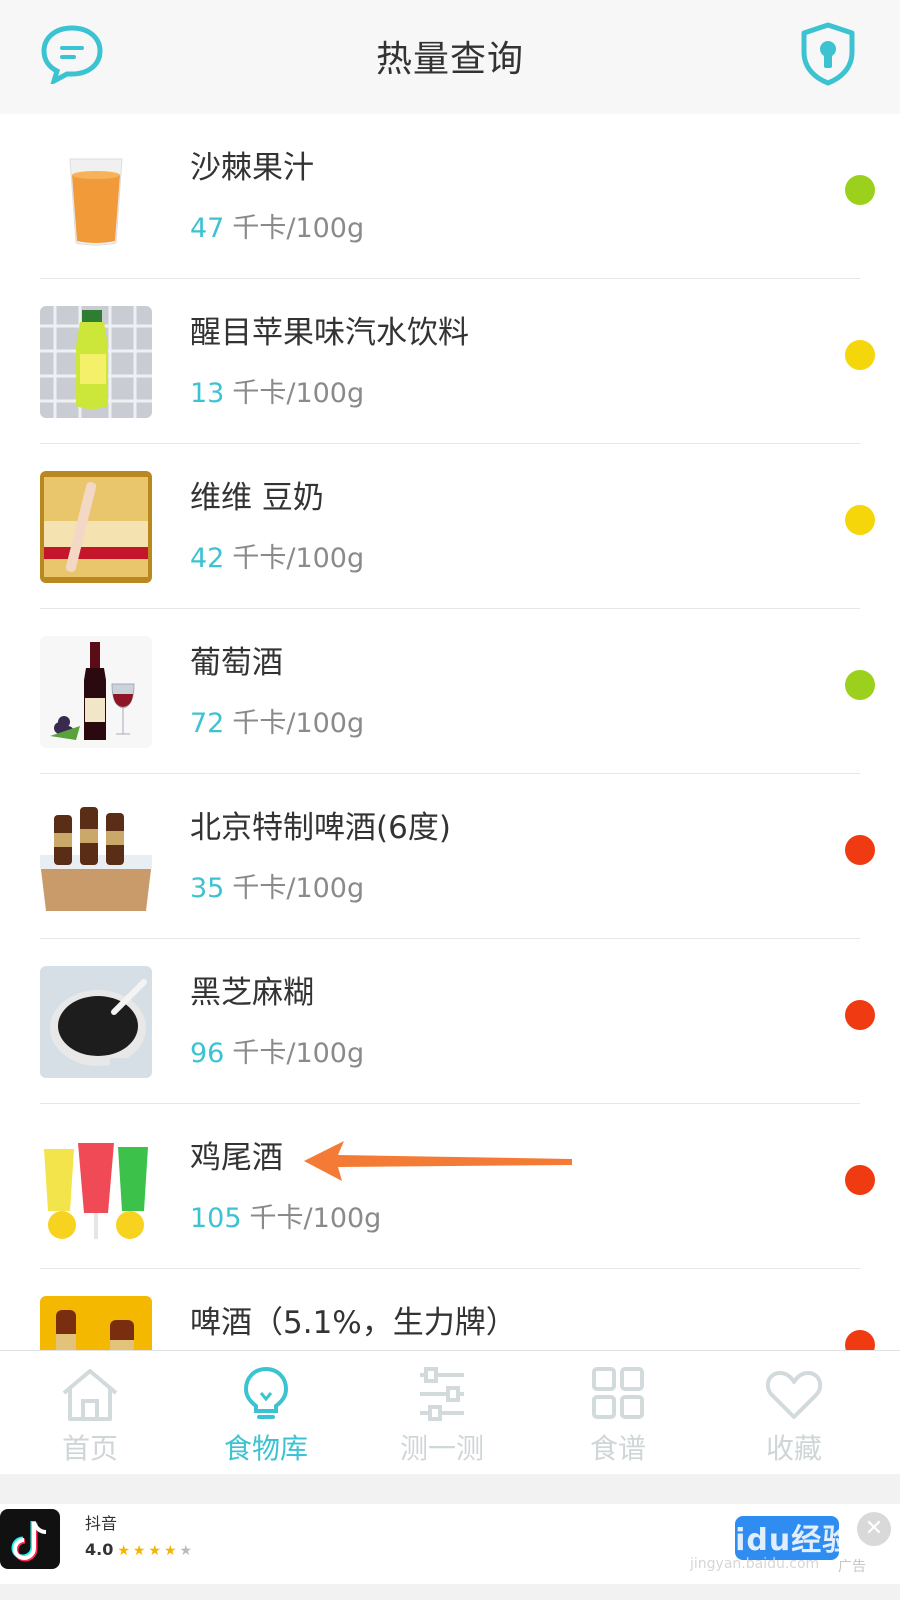 The width and height of the screenshot is (900, 1600). What do you see at coordinates (236, 1158) in the screenshot?
I see `food-name: 鸡尾酒` at bounding box center [236, 1158].